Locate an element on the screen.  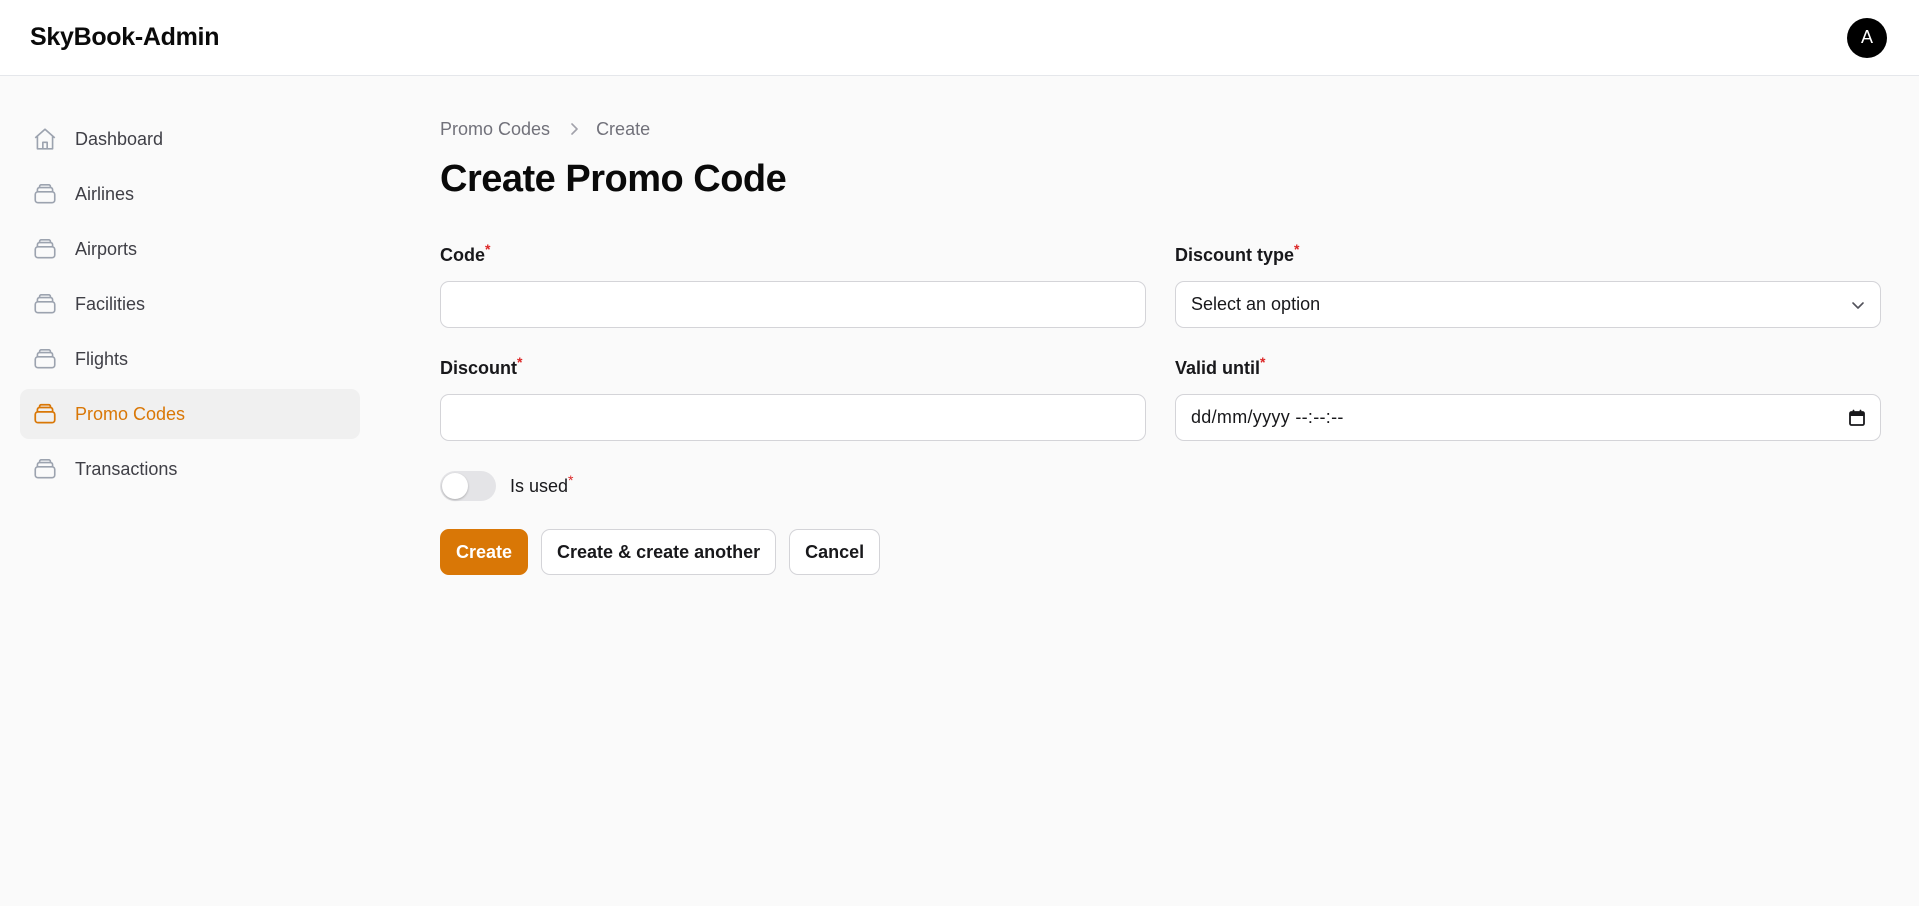
valid-until-field: Valid until* dd/mm/yyyy --:--:-- is located at coordinates (1528, 397).